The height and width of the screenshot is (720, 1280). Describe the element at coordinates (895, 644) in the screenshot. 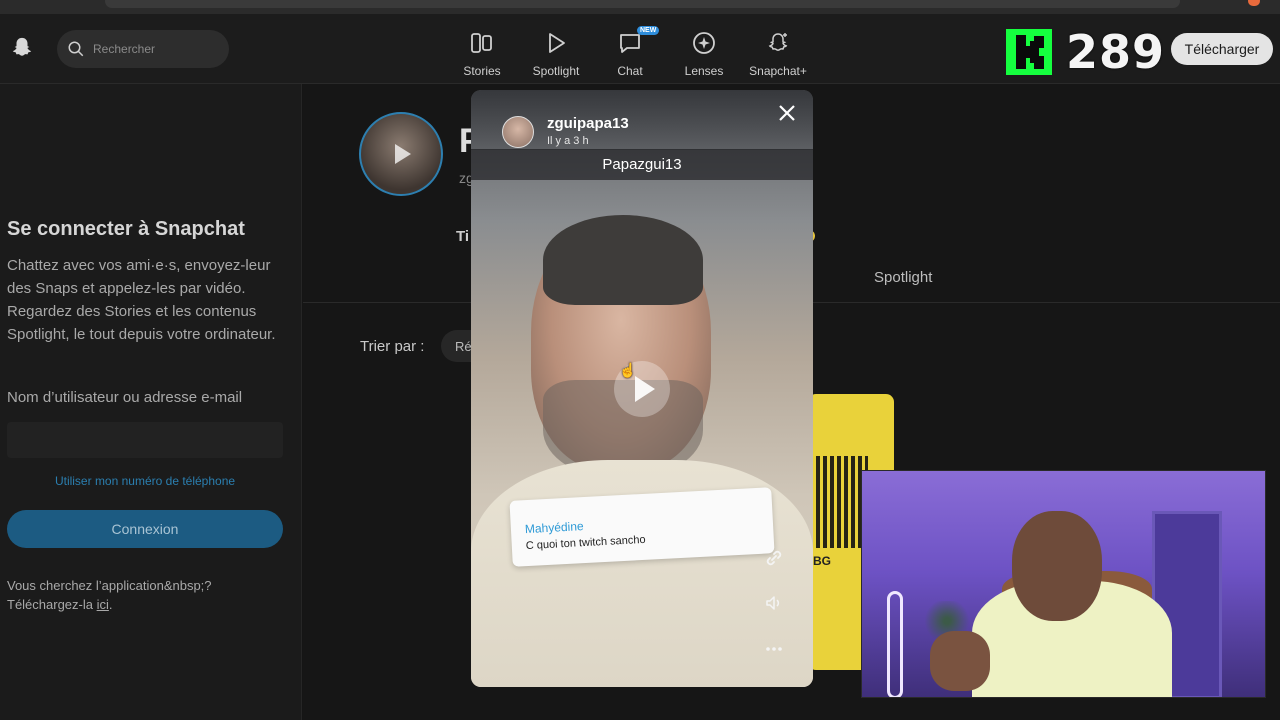

I see `webcam-lamp` at that location.